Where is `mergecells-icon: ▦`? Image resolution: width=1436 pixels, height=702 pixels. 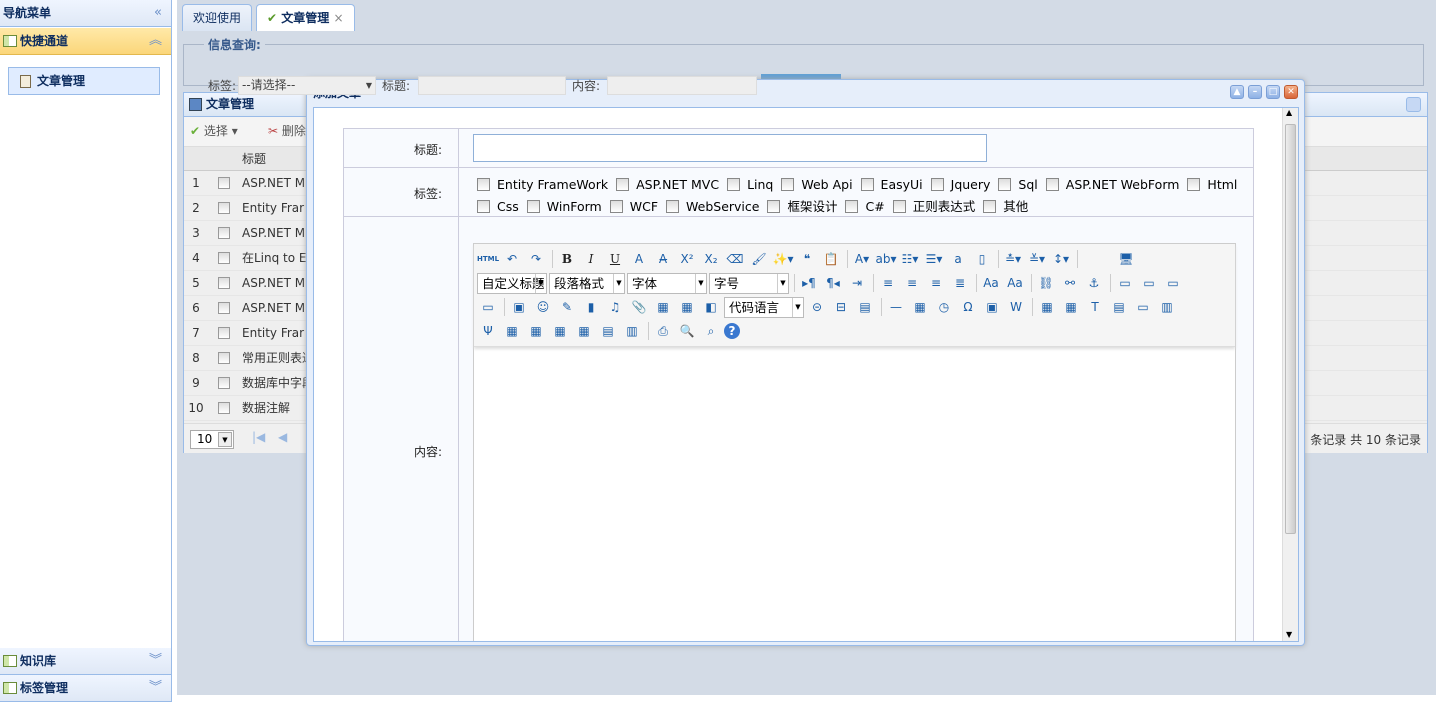 mergecells-icon: ▦ is located at coordinates (512, 331).